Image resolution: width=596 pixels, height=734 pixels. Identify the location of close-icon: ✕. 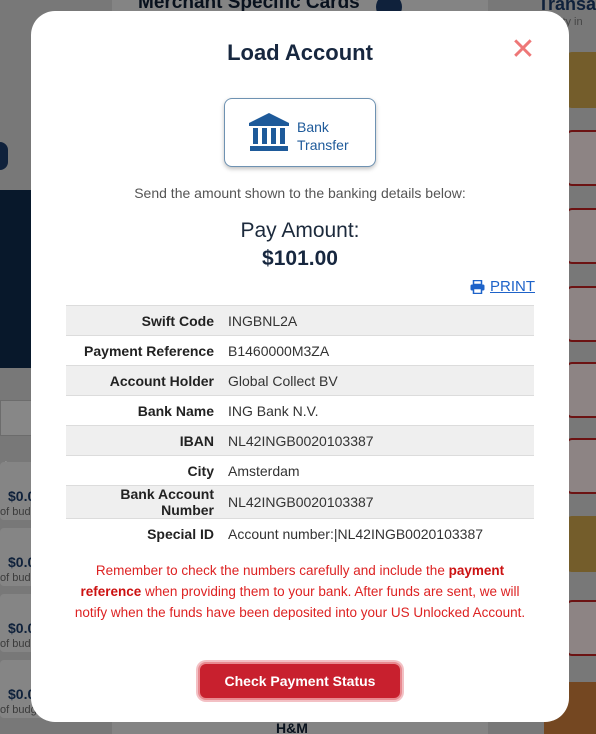
(523, 50).